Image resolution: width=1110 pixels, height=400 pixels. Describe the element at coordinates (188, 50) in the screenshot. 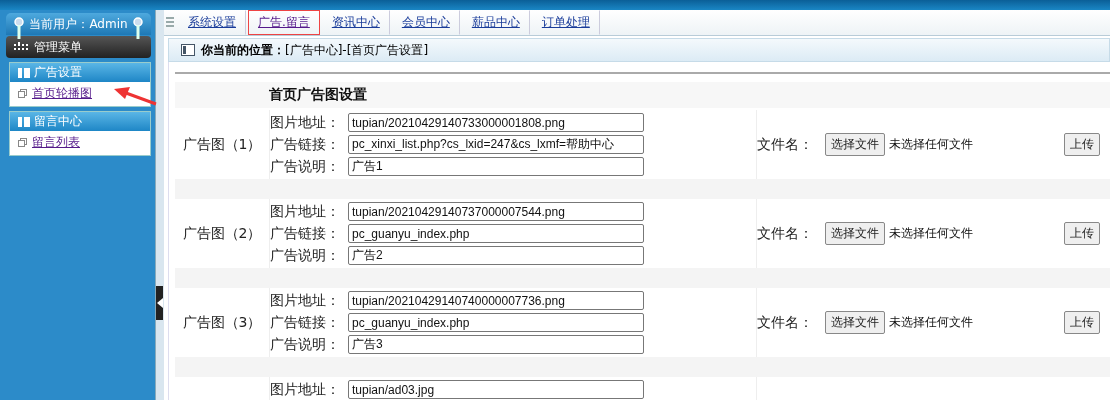

I see `panel-icon` at that location.